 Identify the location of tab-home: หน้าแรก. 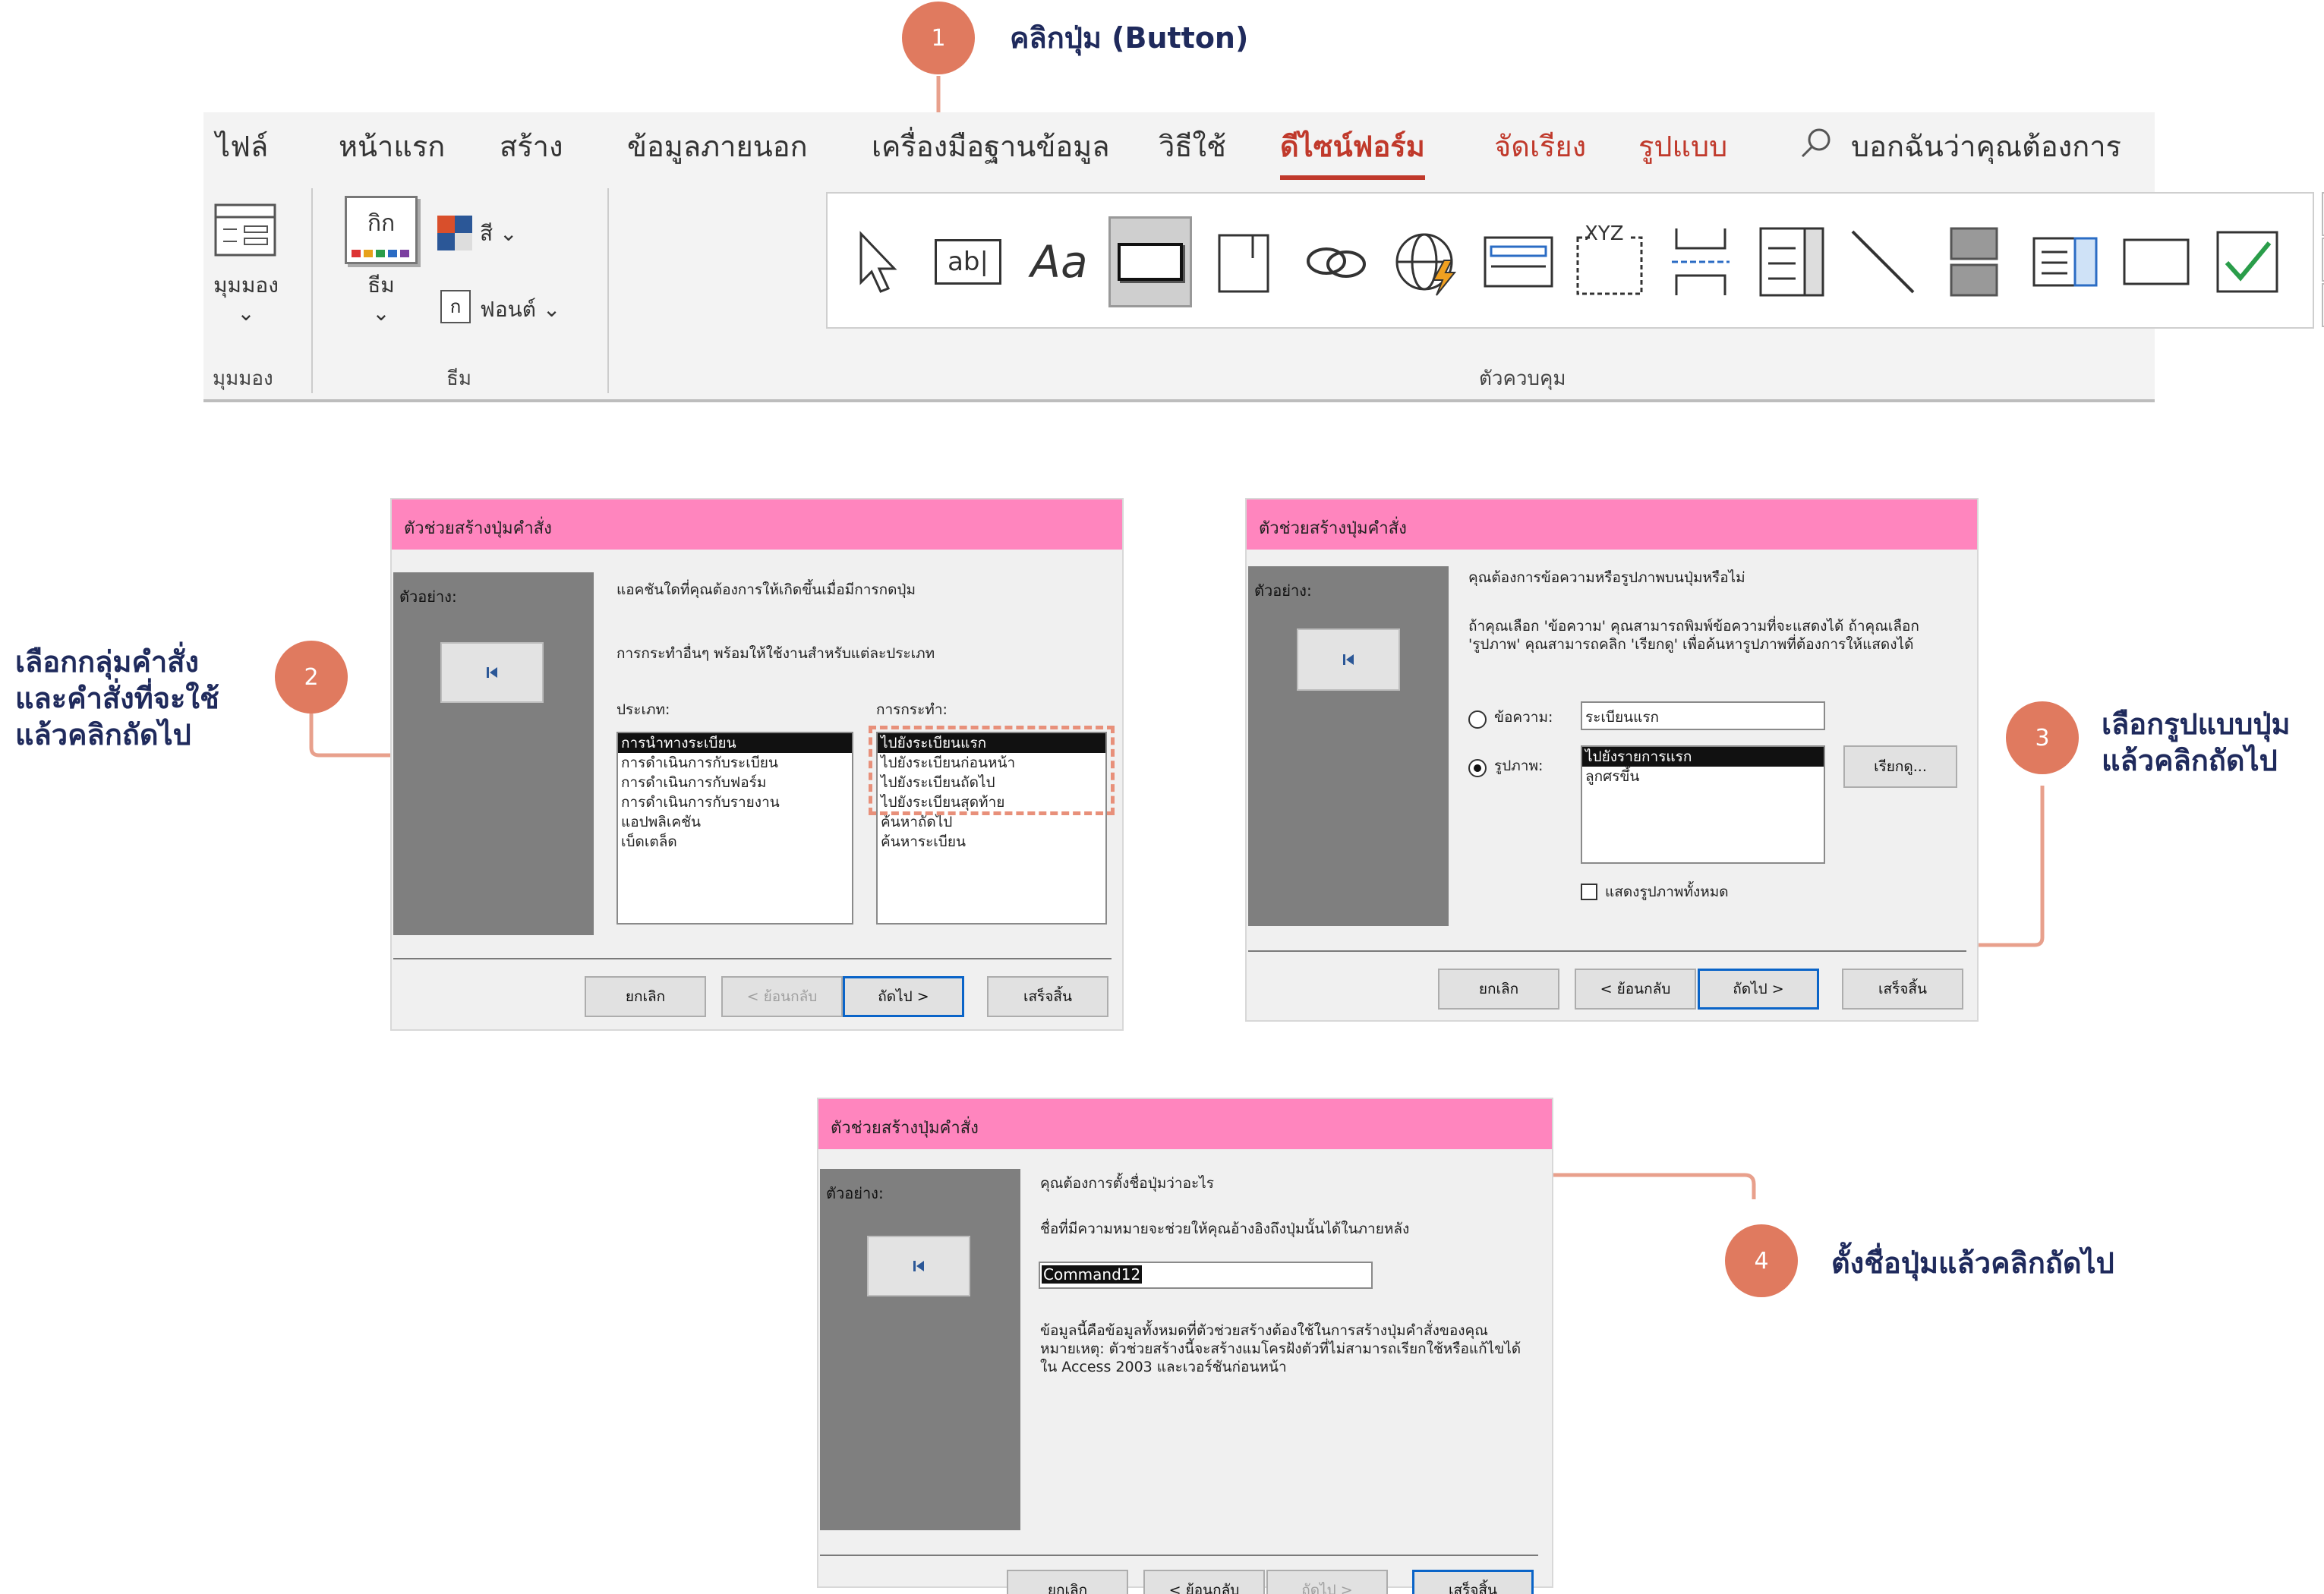
(392, 146).